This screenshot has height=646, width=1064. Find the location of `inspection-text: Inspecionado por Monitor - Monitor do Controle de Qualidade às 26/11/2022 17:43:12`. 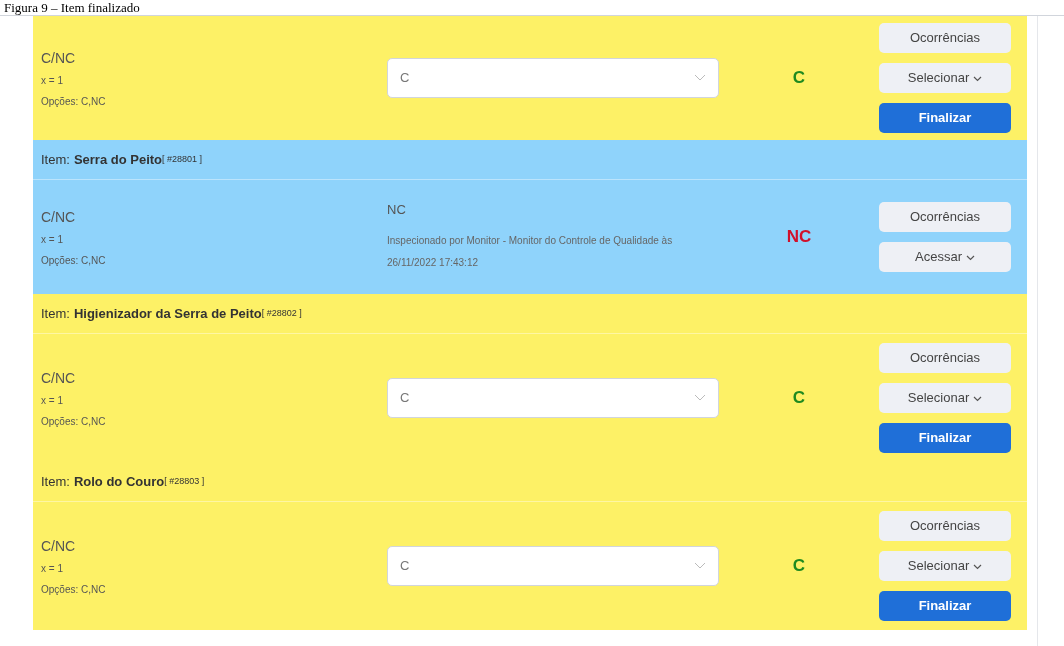

inspection-text: Inspecionado por Monitor - Monitor do Controle de Qualidade às 26/11/2022 17:43:12 is located at coordinates (530, 251).